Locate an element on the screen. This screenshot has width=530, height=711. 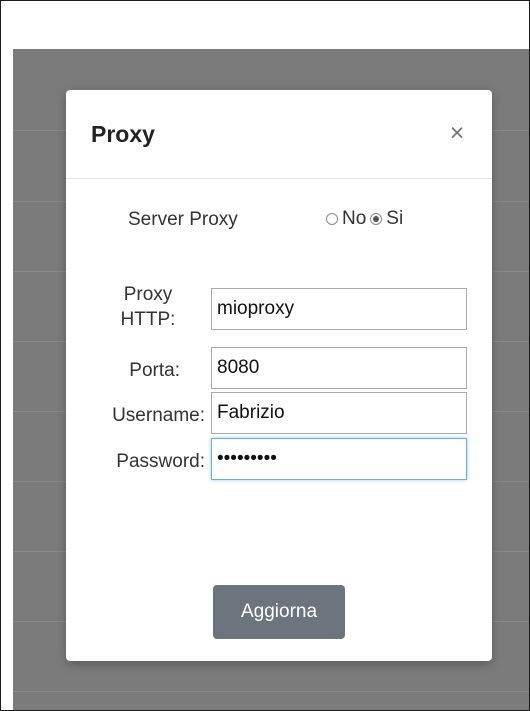
radio-si-label: Si is located at coordinates (394, 219).